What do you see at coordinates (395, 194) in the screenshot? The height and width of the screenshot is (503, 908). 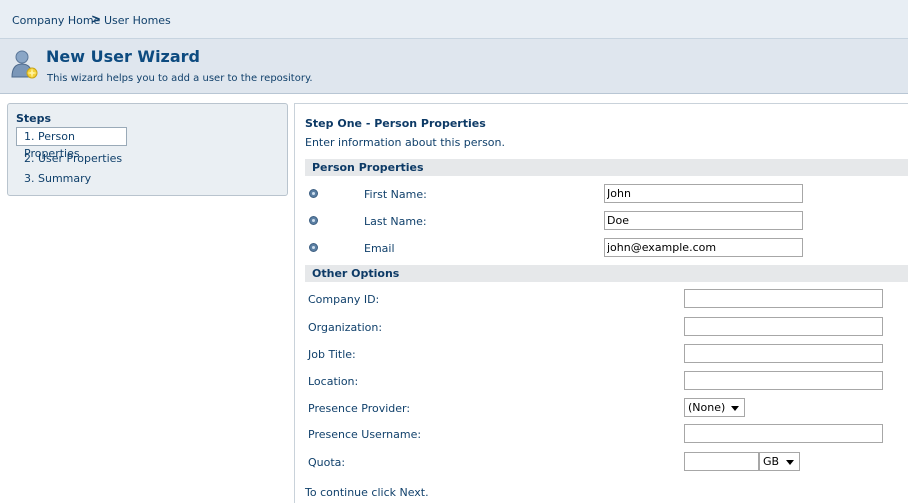 I see `first-name-label: First Name:` at bounding box center [395, 194].